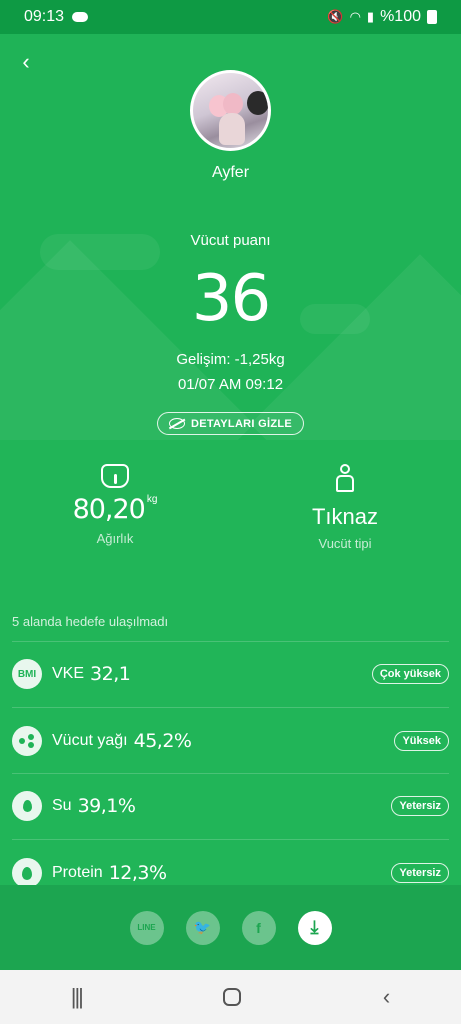  What do you see at coordinates (345, 479) in the screenshot?
I see `body-type-icon` at bounding box center [345, 479].